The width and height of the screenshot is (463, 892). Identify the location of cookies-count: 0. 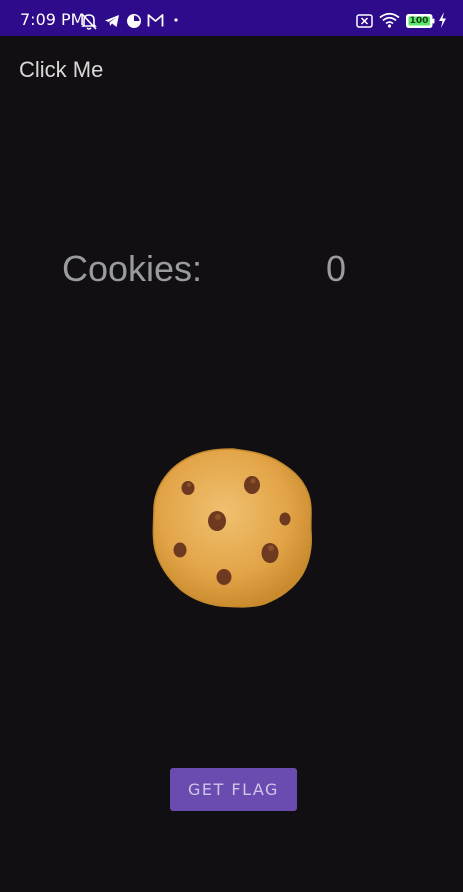
(336, 268).